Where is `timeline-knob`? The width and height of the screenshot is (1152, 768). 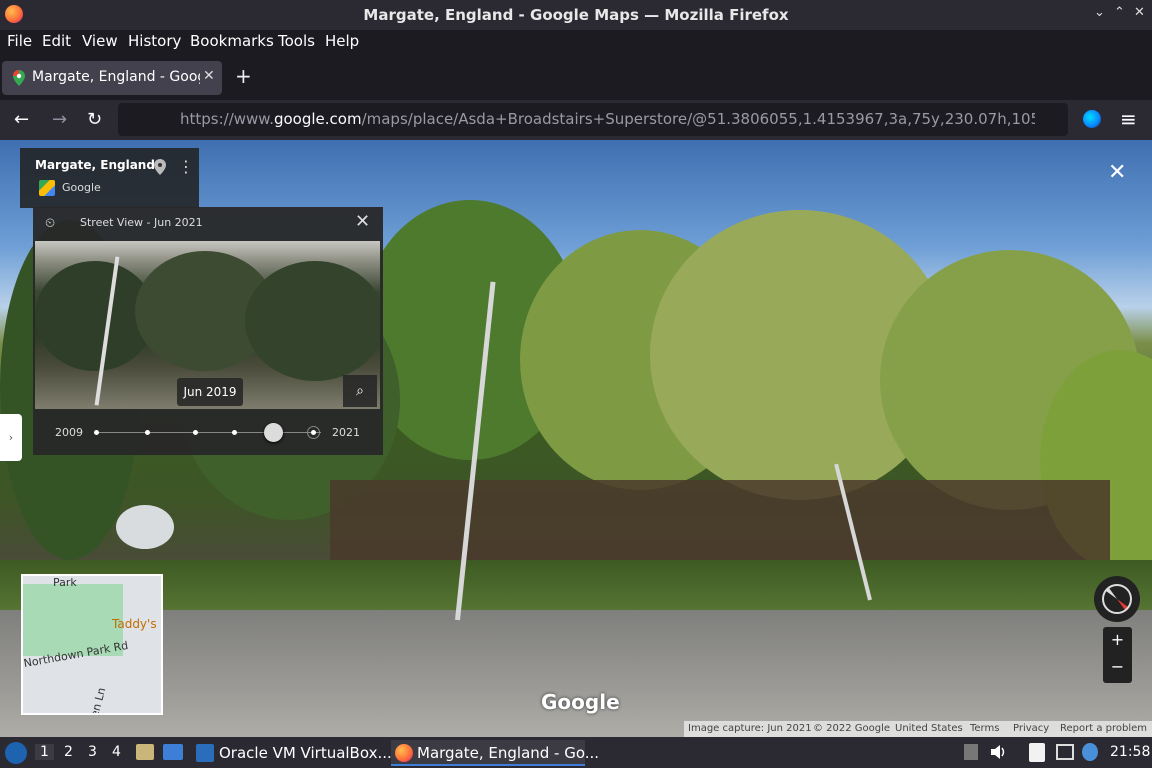 timeline-knob is located at coordinates (273, 432).